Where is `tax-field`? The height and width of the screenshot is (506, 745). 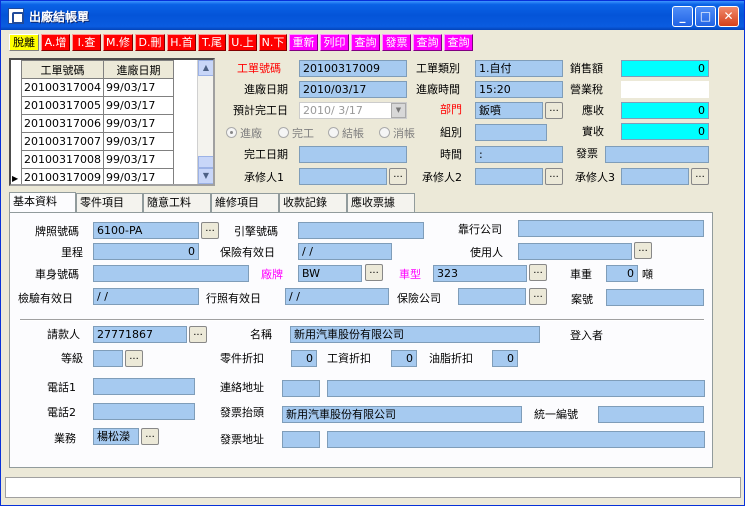
tax-field is located at coordinates (665, 89).